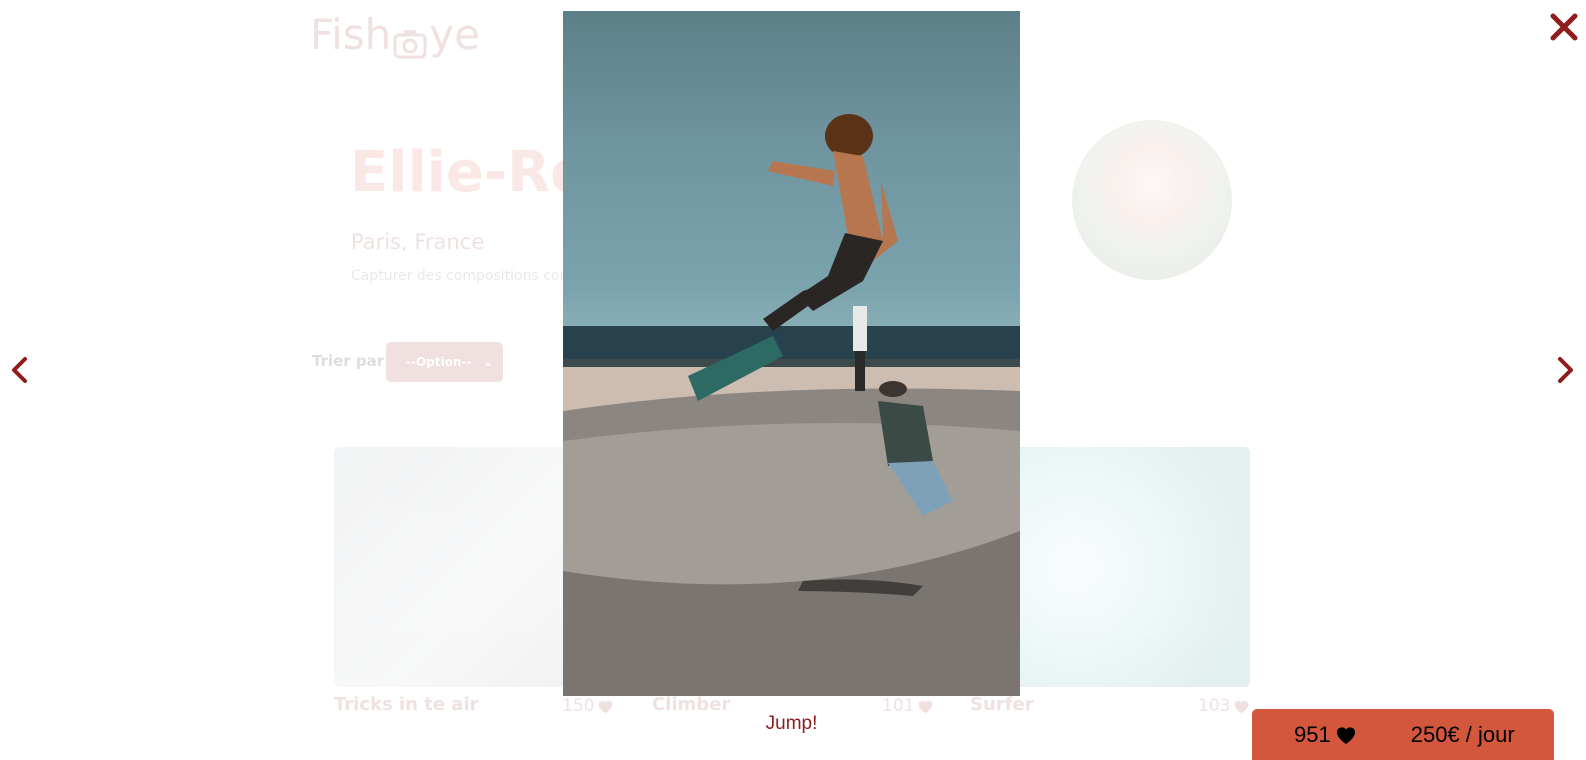 The height and width of the screenshot is (760, 1586). Describe the element at coordinates (351, 34) in the screenshot. I see `logo-text-left: Fish` at that location.